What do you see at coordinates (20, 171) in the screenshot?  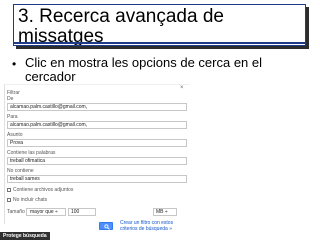 I see `not-has-label: No contiene` at bounding box center [20, 171].